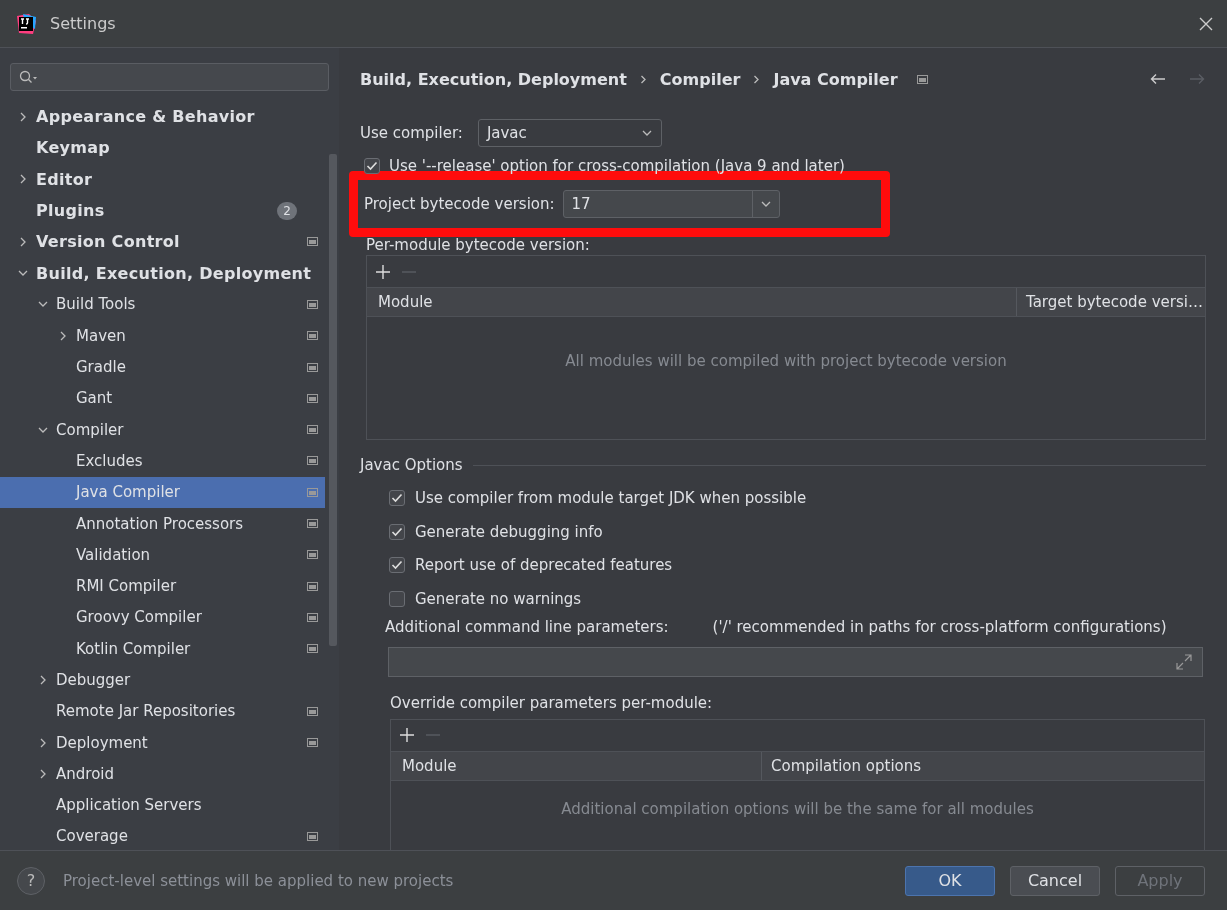 Image resolution: width=1227 pixels, height=910 pixels. I want to click on breadcrumb-item: Compiler, so click(700, 79).